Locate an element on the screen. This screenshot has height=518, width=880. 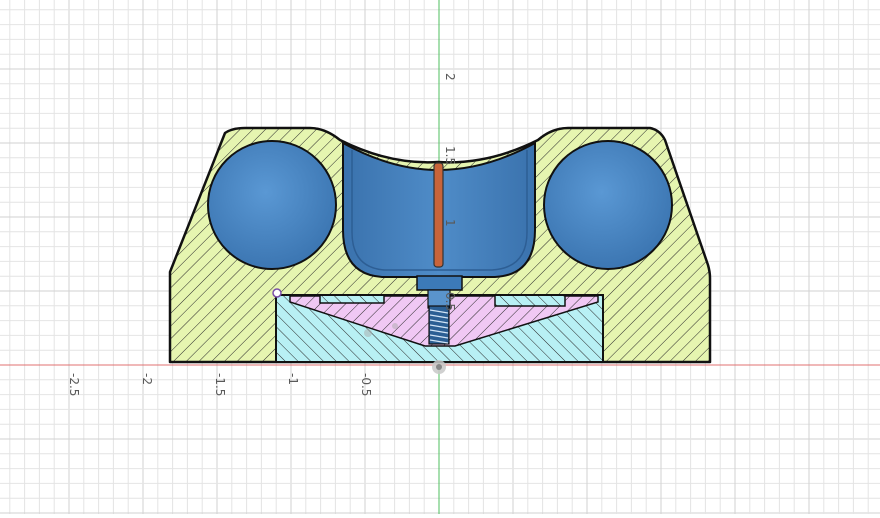
sketch-point-icon is located at coordinates (277, 293).